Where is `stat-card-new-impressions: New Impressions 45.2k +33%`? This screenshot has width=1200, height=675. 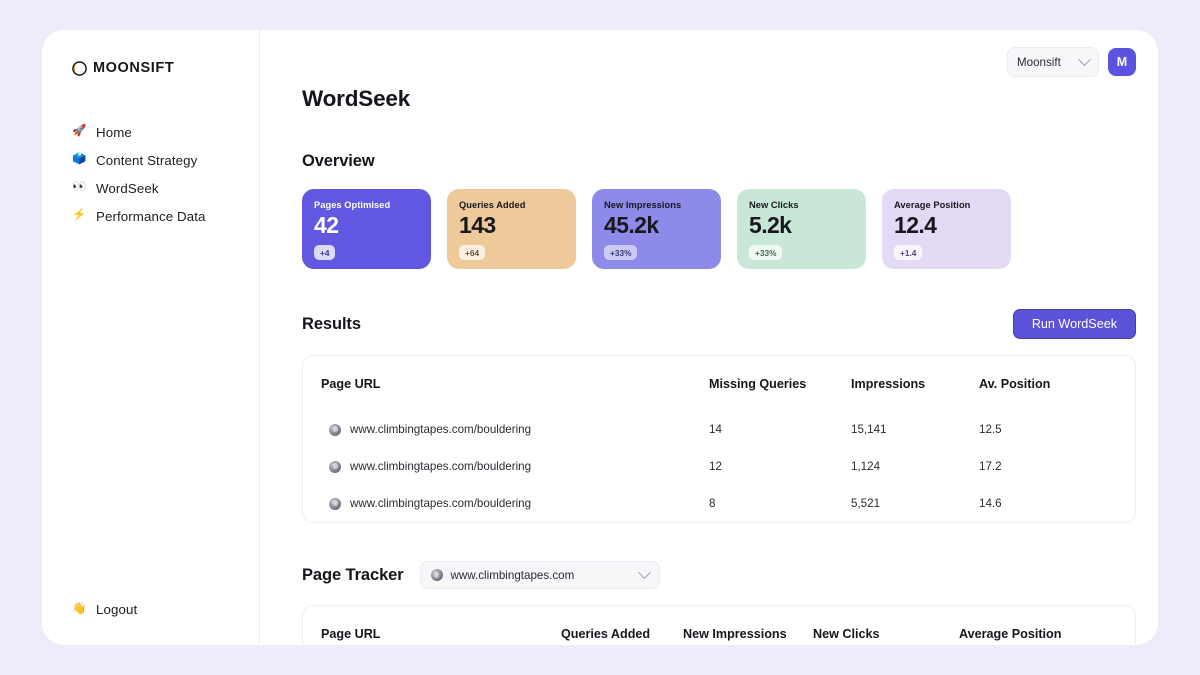 stat-card-new-impressions: New Impressions 45.2k +33% is located at coordinates (656, 229).